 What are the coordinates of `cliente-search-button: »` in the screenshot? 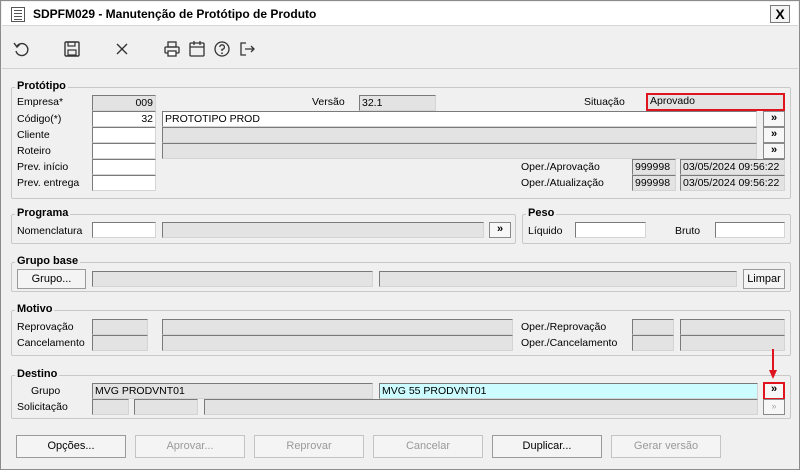 It's located at (774, 135).